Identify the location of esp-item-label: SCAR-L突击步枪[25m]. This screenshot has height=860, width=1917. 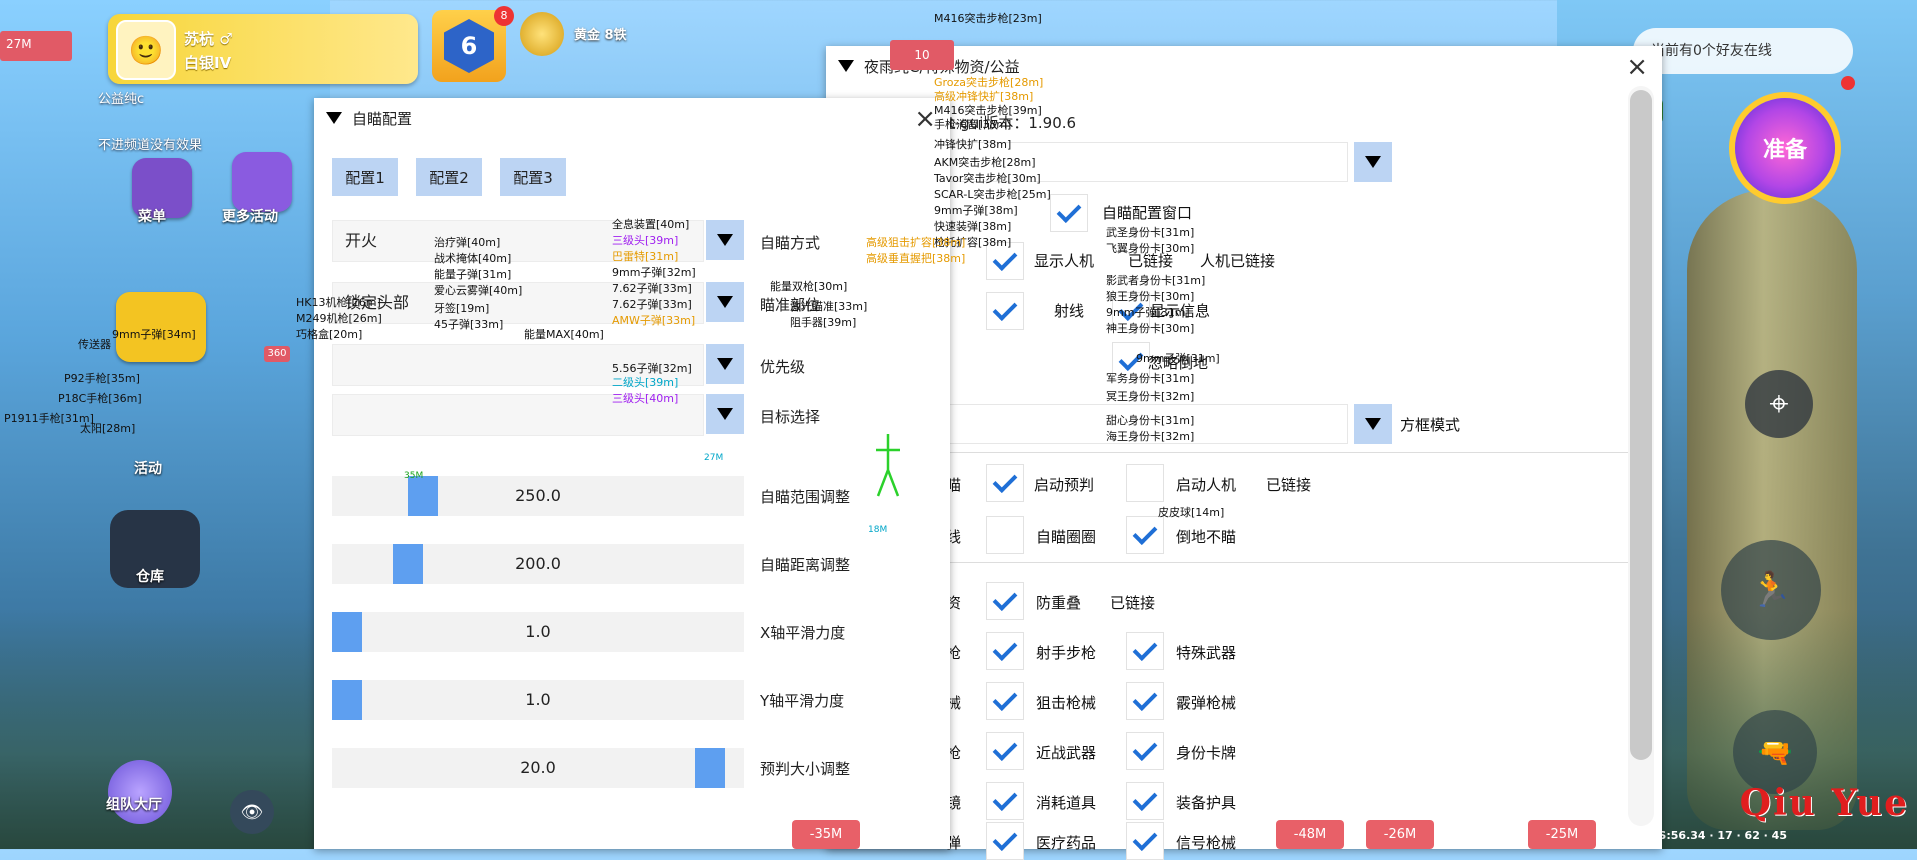
(992, 194).